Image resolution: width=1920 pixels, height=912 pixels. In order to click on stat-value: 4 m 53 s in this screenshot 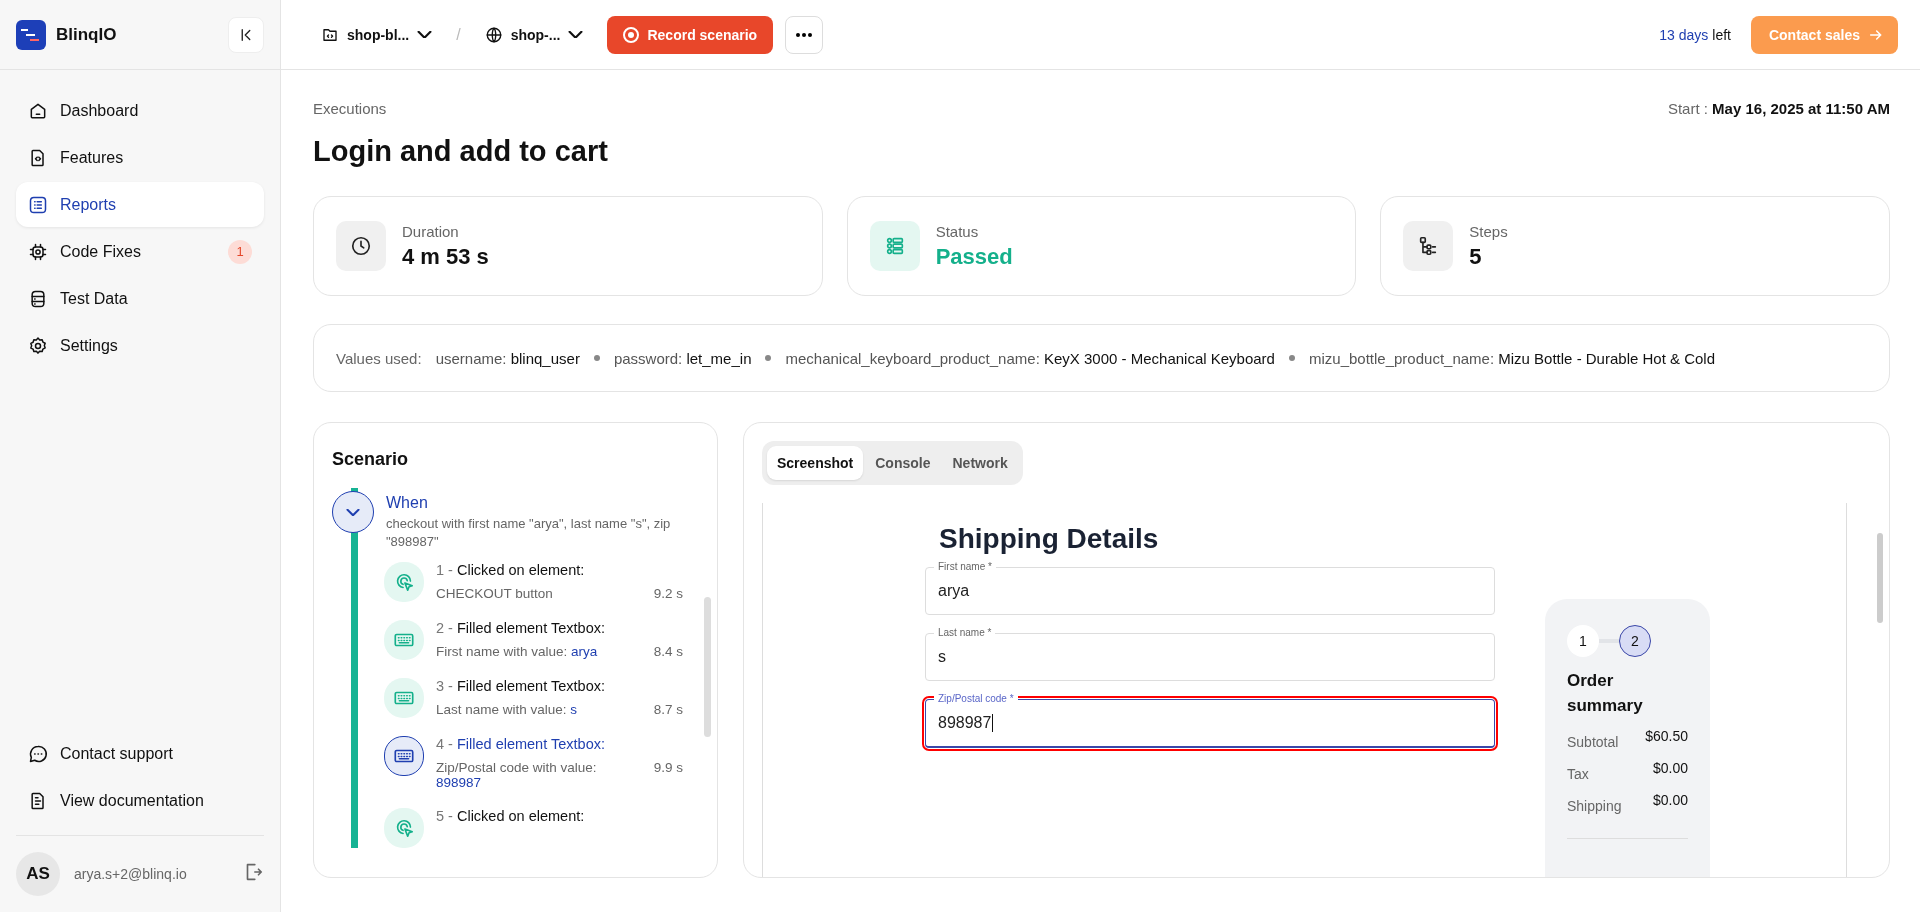, I will do `click(445, 256)`.